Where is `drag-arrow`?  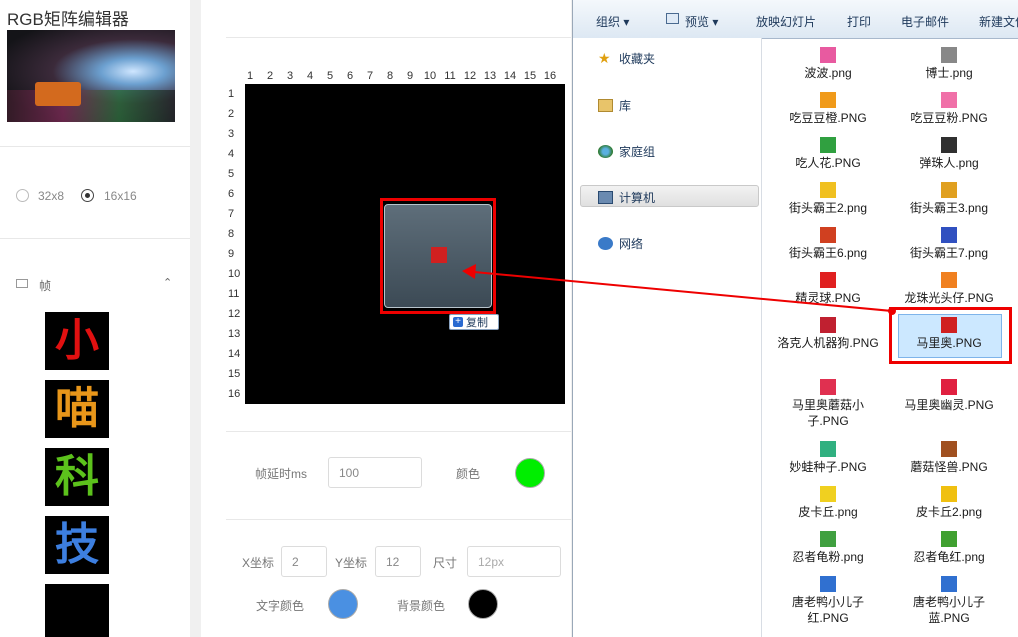 drag-arrow is located at coordinates (679, 289).